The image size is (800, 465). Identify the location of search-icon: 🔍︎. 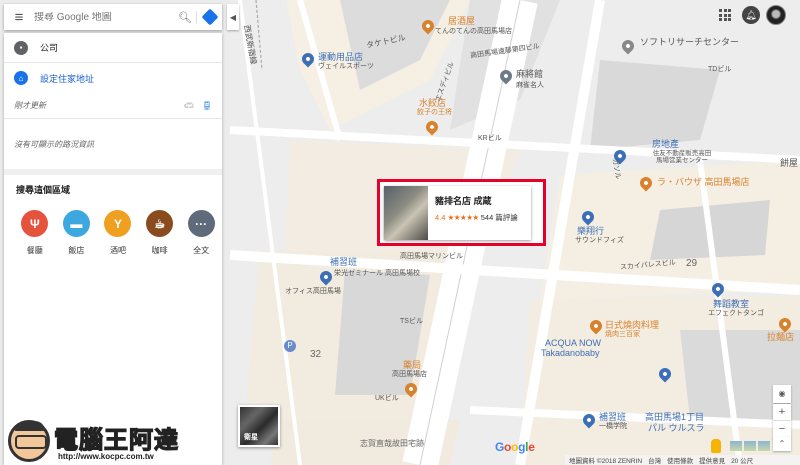
(185, 17).